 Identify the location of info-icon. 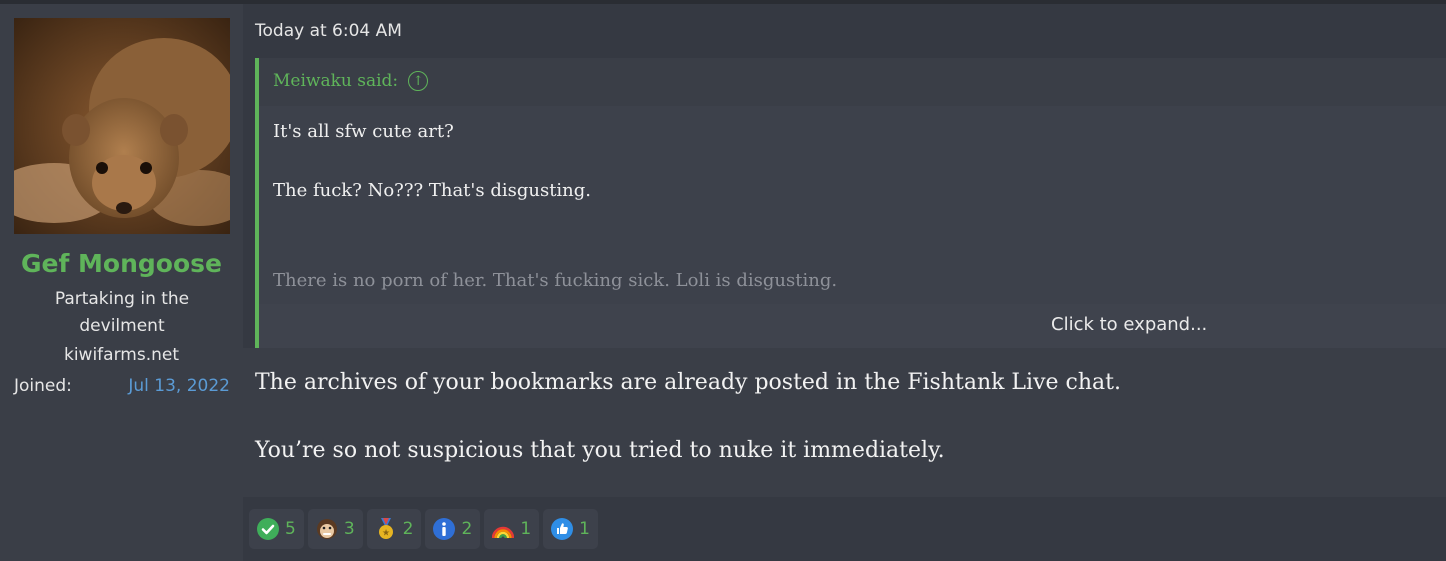
(444, 529).